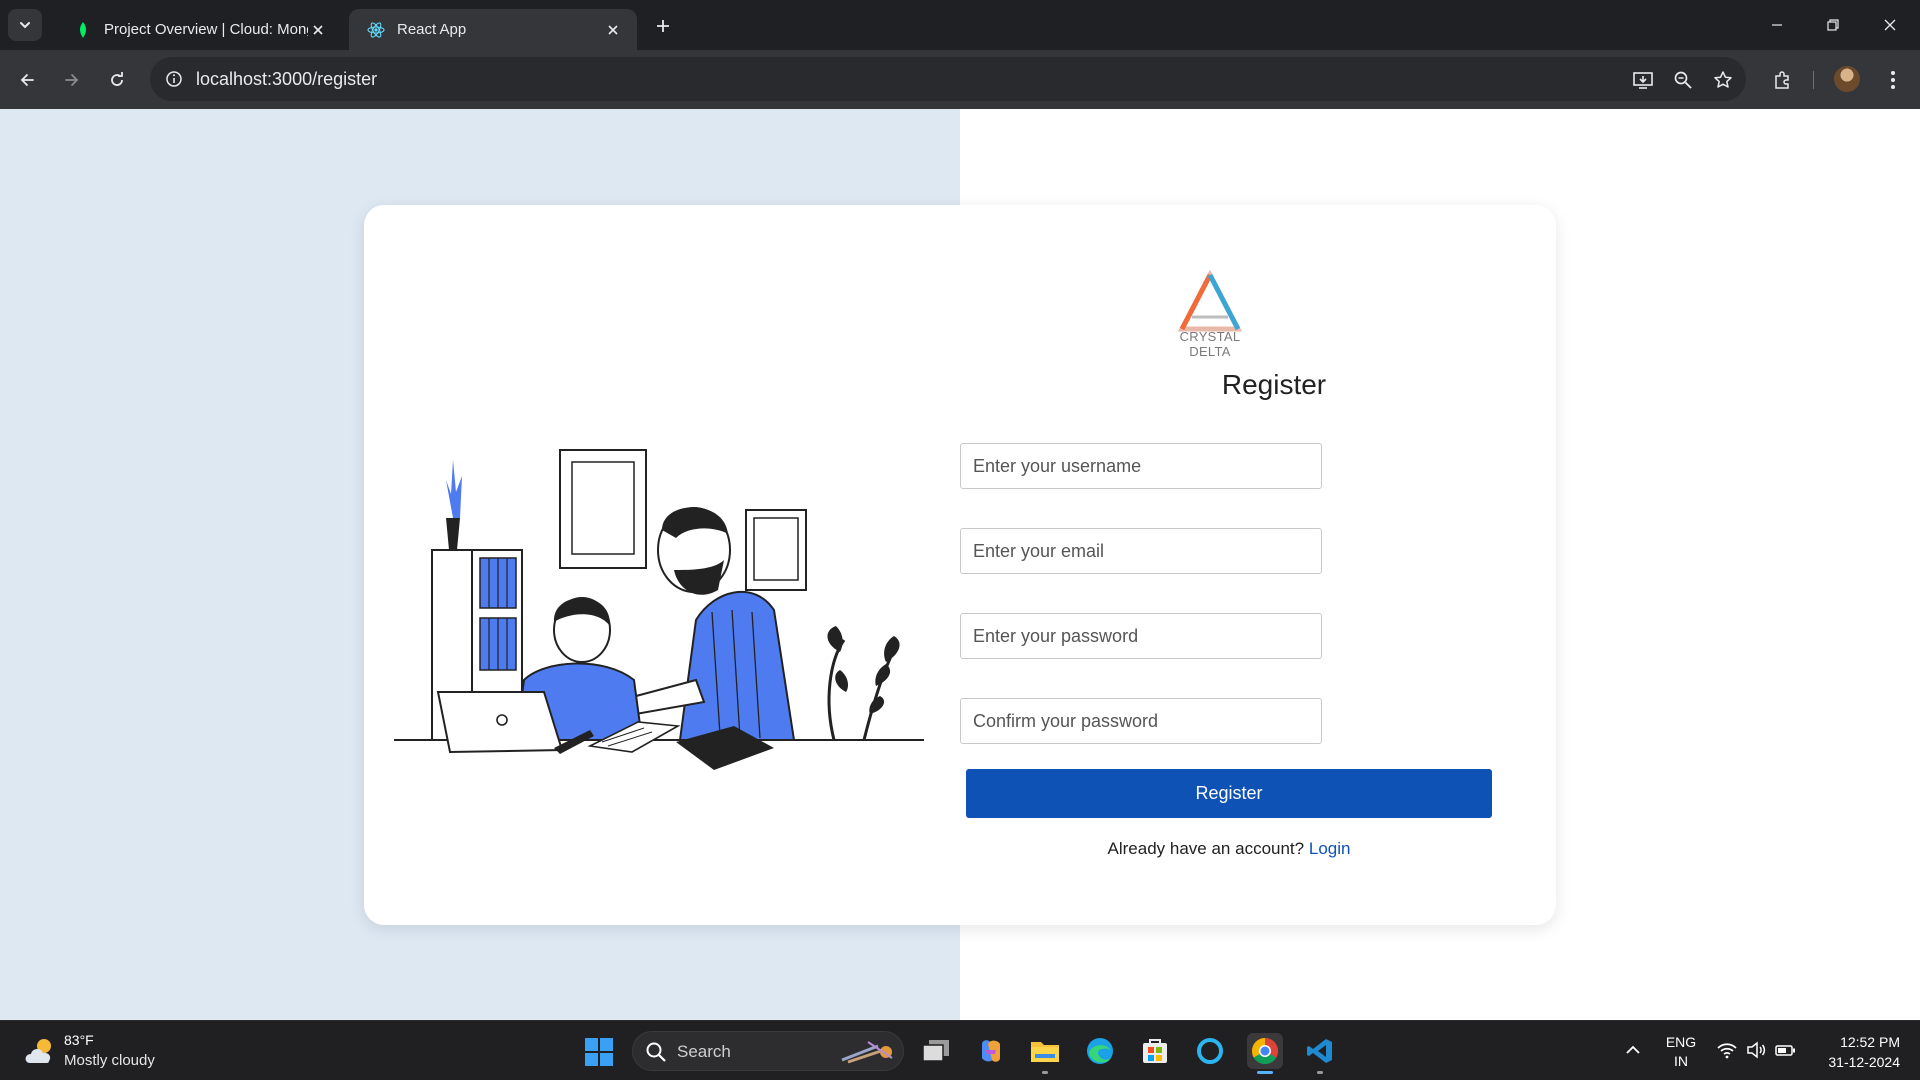 The height and width of the screenshot is (1080, 1920). I want to click on reload-button, so click(117, 80).